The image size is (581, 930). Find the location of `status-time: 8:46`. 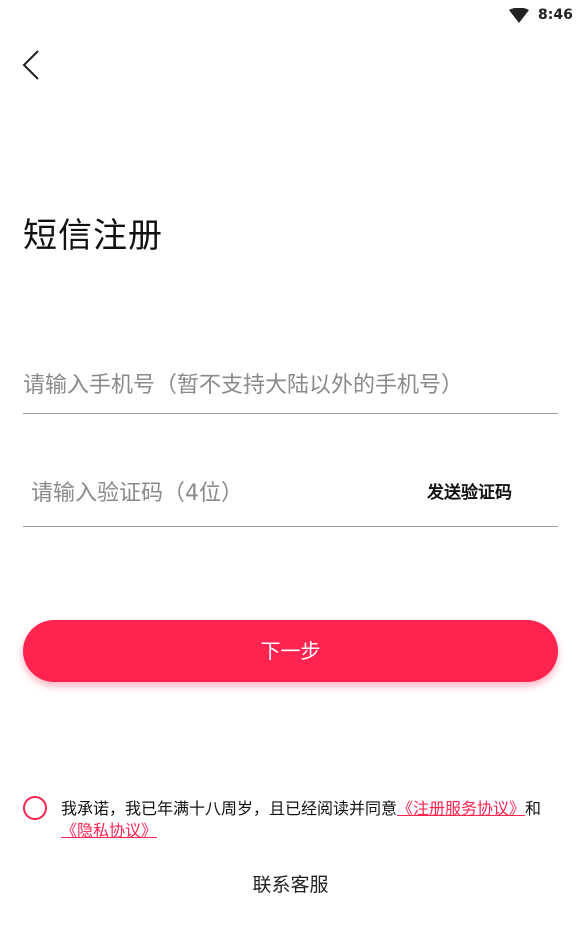

status-time: 8:46 is located at coordinates (555, 15).